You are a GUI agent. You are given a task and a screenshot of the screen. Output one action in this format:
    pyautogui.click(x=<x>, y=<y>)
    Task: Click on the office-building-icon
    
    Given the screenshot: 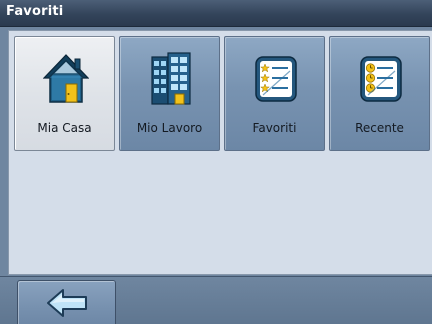 What is the action you would take?
    pyautogui.click(x=171, y=78)
    